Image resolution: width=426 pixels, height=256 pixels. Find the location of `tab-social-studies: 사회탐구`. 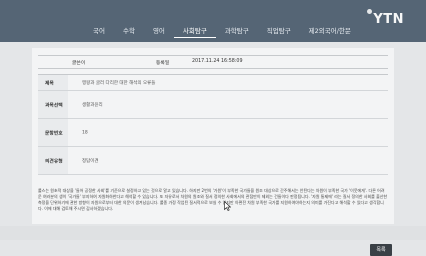

tab-social-studies: 사회탐구 is located at coordinates (194, 31).